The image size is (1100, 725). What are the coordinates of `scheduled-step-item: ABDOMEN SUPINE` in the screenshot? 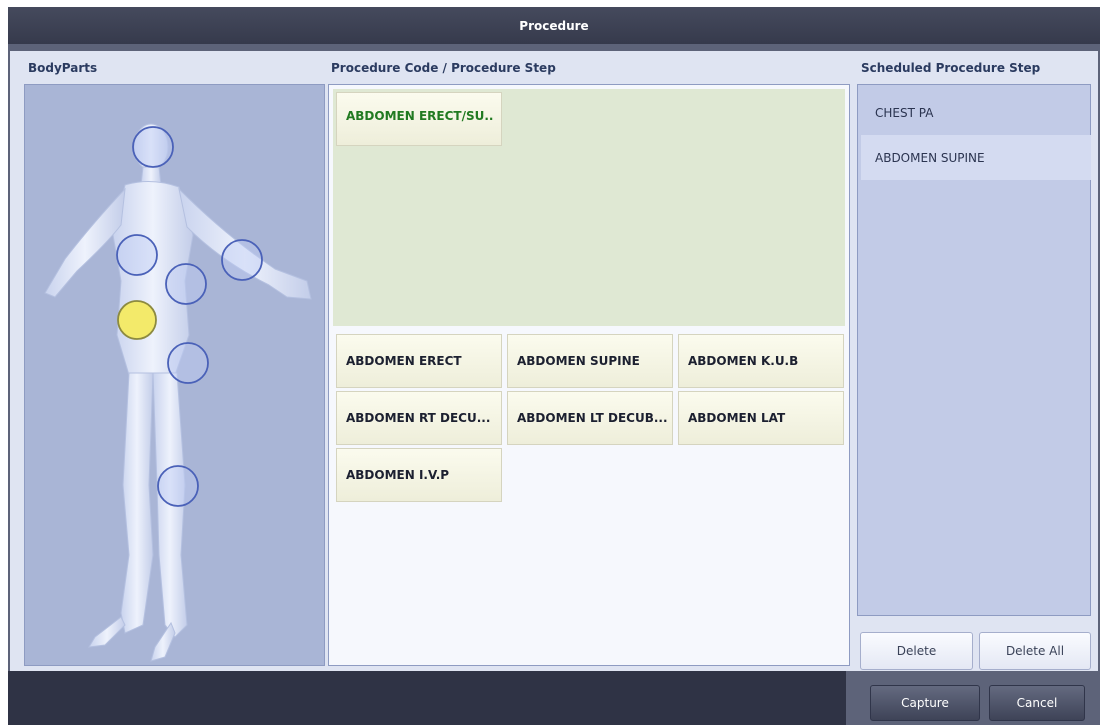 It's located at (976, 157).